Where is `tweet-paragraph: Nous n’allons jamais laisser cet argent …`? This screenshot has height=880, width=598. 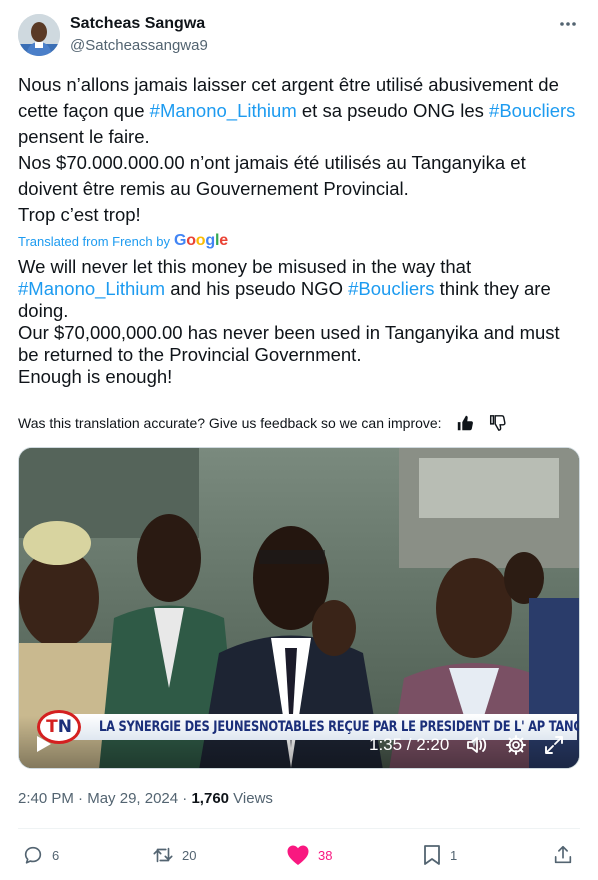 tweet-paragraph: Nous n’allons jamais laisser cet argent … is located at coordinates (299, 111).